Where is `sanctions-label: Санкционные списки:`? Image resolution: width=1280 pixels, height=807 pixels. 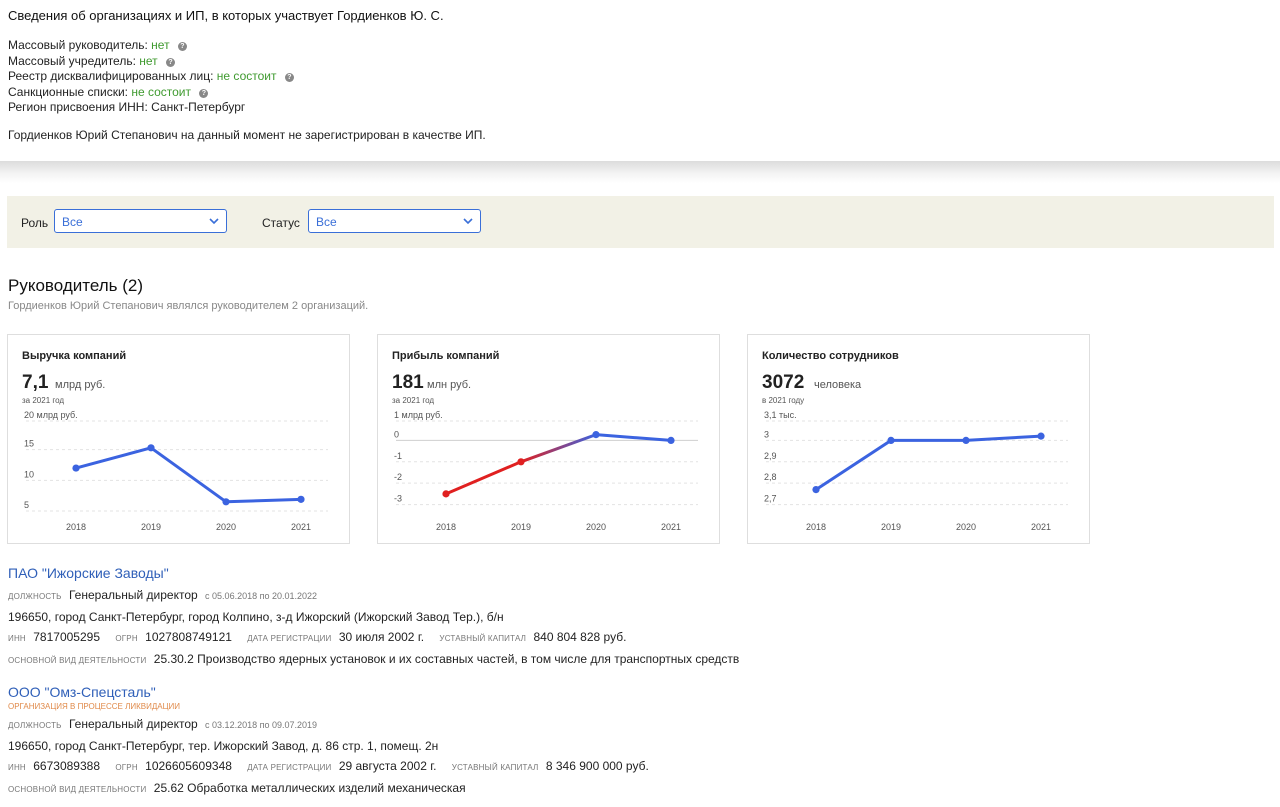 sanctions-label: Санкционные списки: is located at coordinates (68, 91).